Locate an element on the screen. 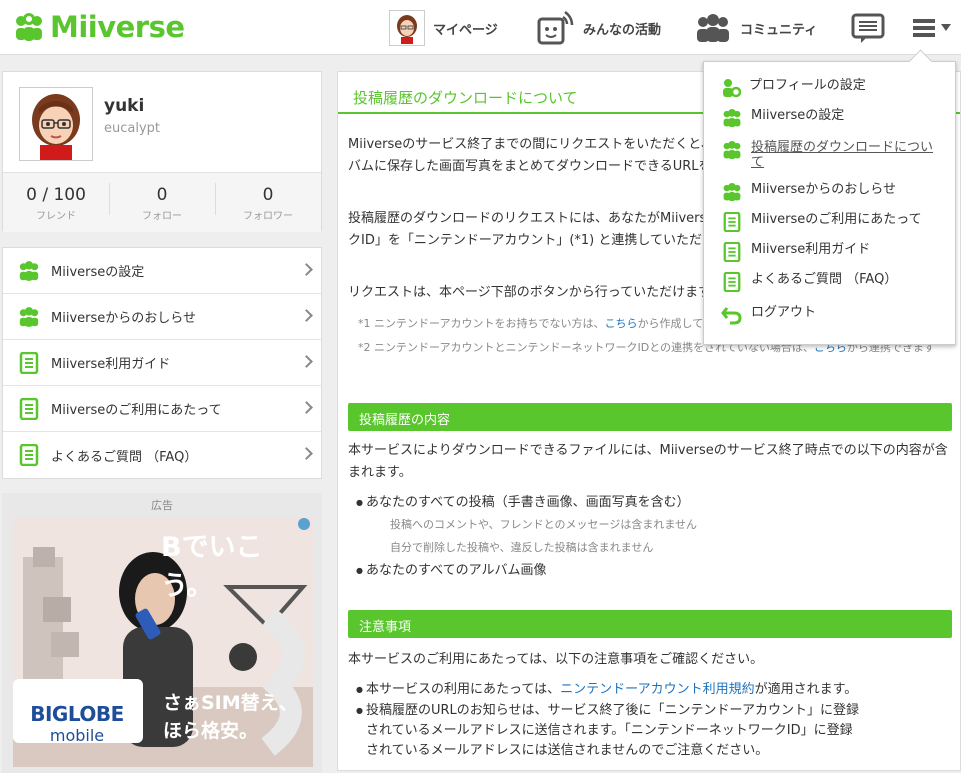  stat-following: 0 フォロー is located at coordinates (162, 202).